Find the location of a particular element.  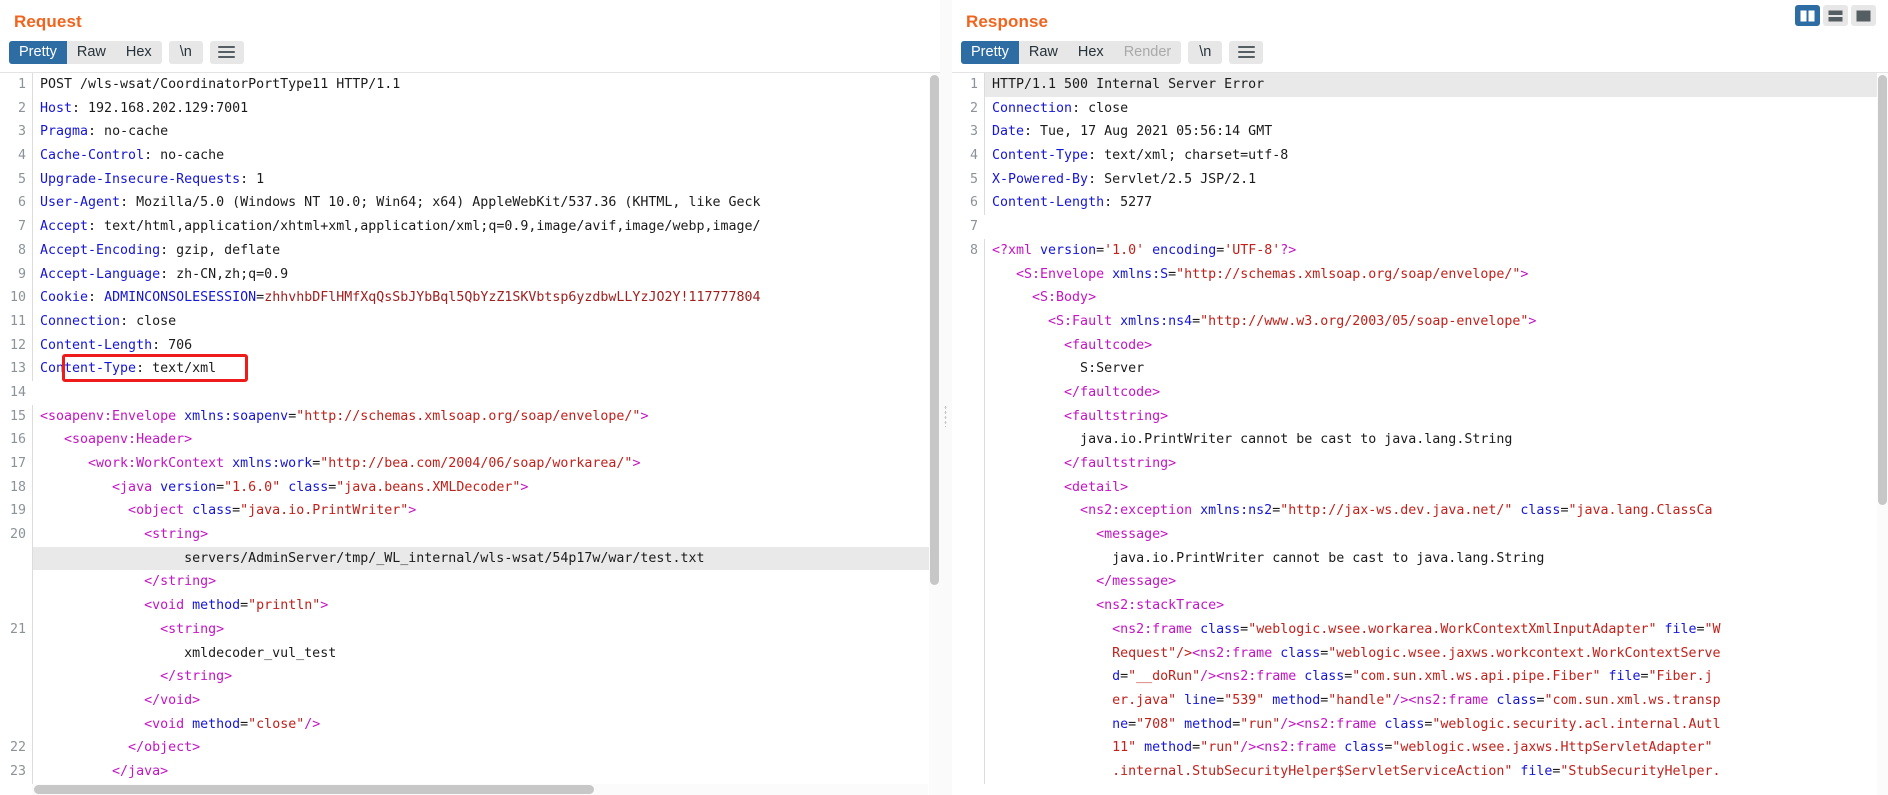

code-line: 8 <?xml version='1.0' encoding='UTF-8'?> is located at coordinates (1420, 250).